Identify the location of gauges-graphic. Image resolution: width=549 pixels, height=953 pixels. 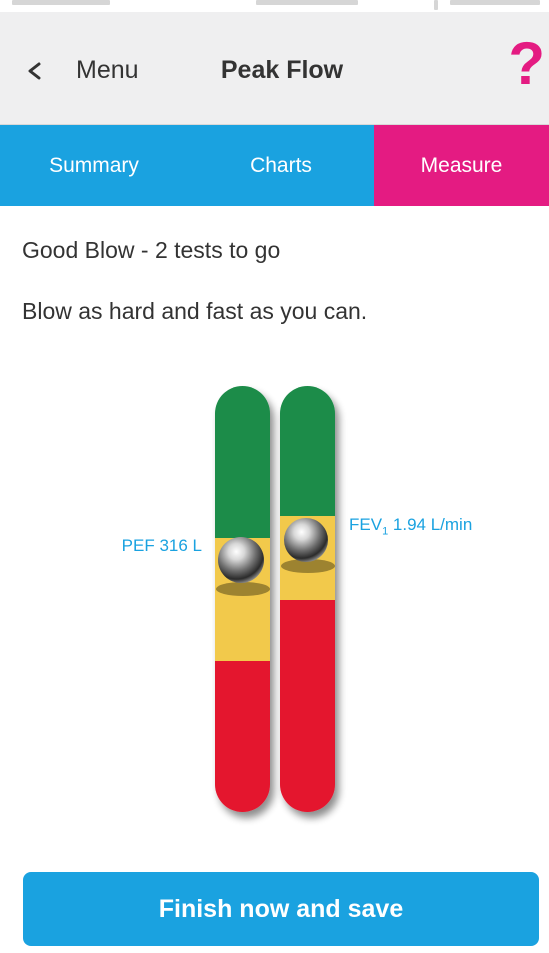
(275, 599).